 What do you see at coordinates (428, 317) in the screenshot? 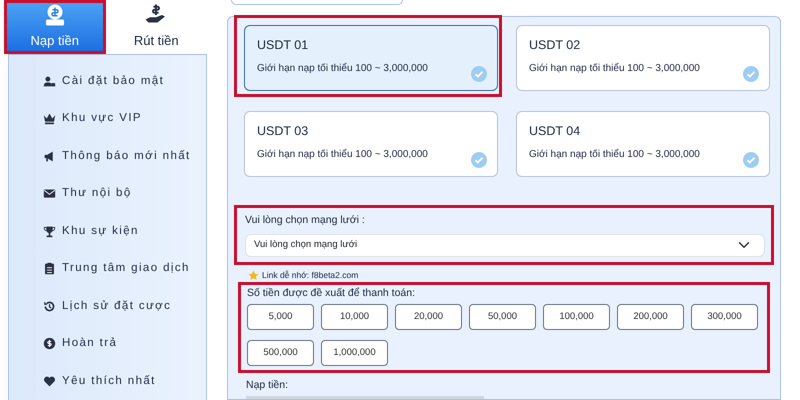
I see `amount-button: 20,000` at bounding box center [428, 317].